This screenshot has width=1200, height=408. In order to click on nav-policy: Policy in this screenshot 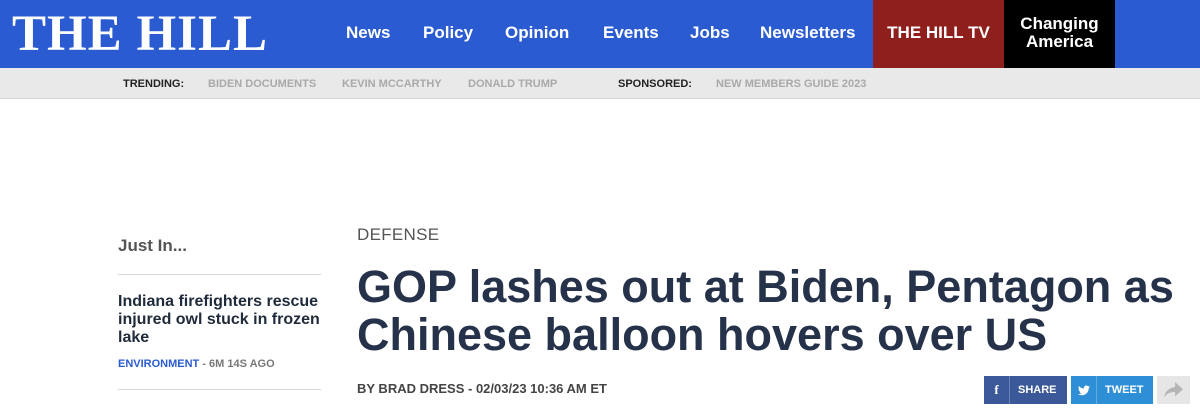, I will do `click(448, 34)`.